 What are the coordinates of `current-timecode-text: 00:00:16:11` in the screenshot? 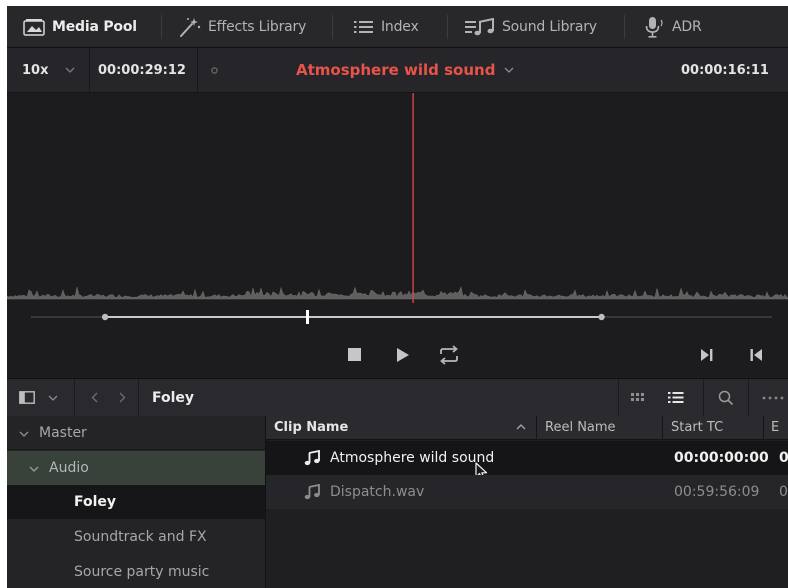 It's located at (725, 70).